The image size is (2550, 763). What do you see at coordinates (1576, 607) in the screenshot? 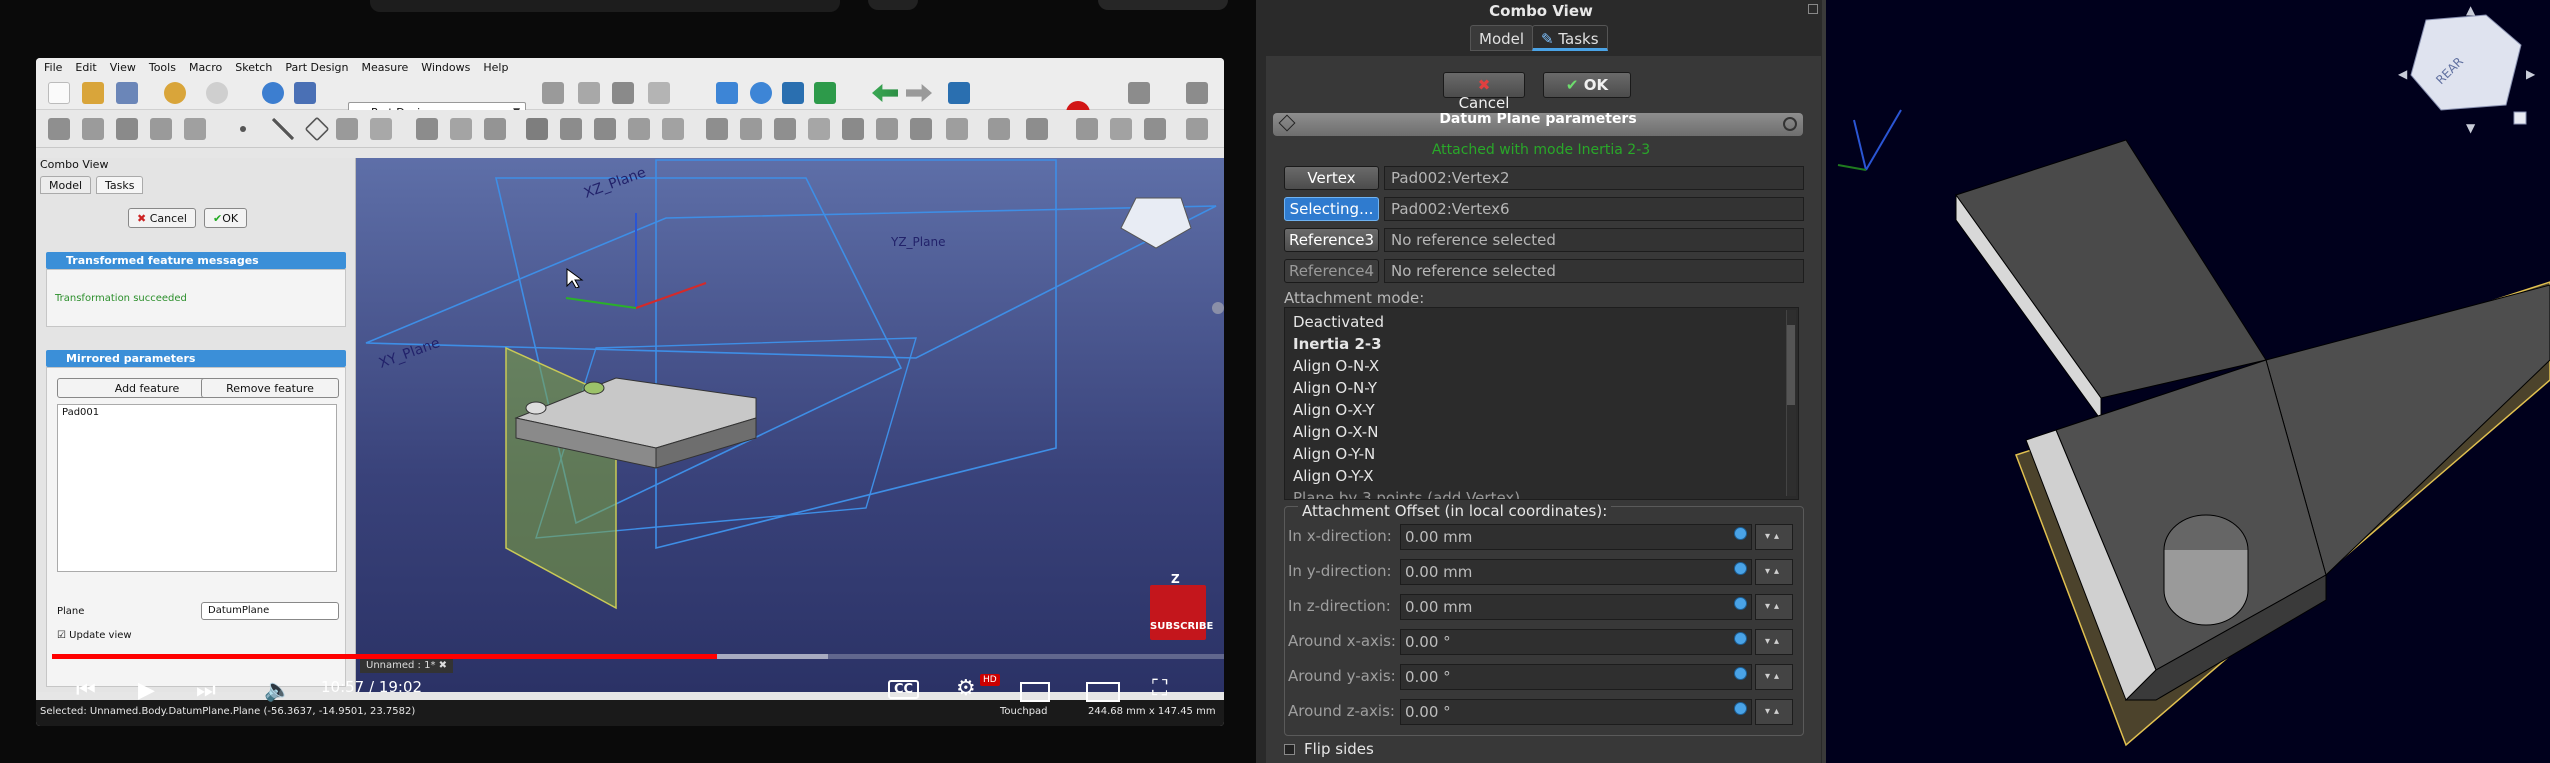
I see `offset-z-field: 0.00 mm` at bounding box center [1576, 607].